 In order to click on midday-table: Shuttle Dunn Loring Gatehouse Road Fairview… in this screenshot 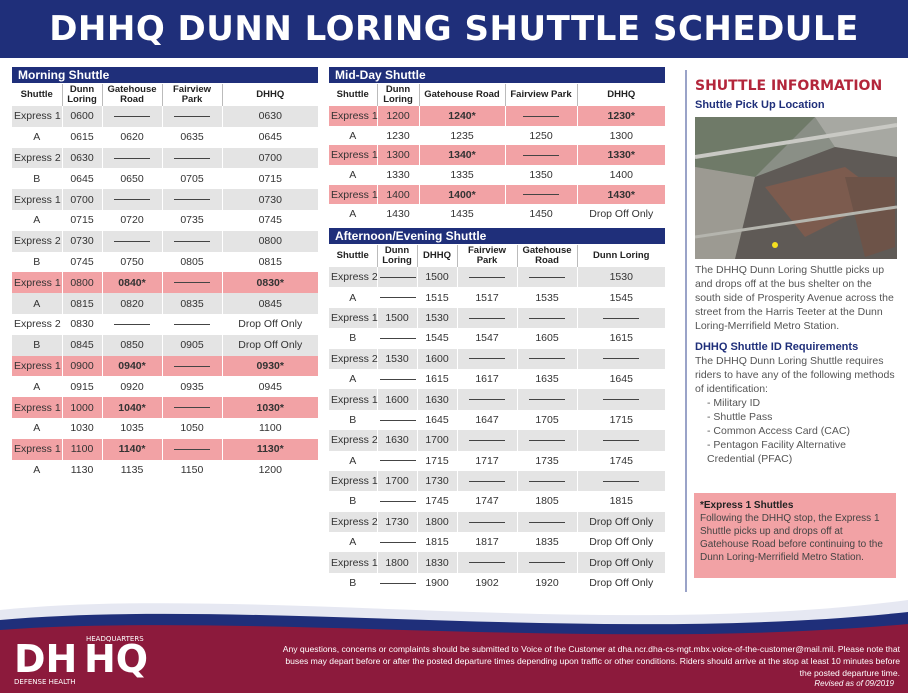, I will do `click(497, 154)`.